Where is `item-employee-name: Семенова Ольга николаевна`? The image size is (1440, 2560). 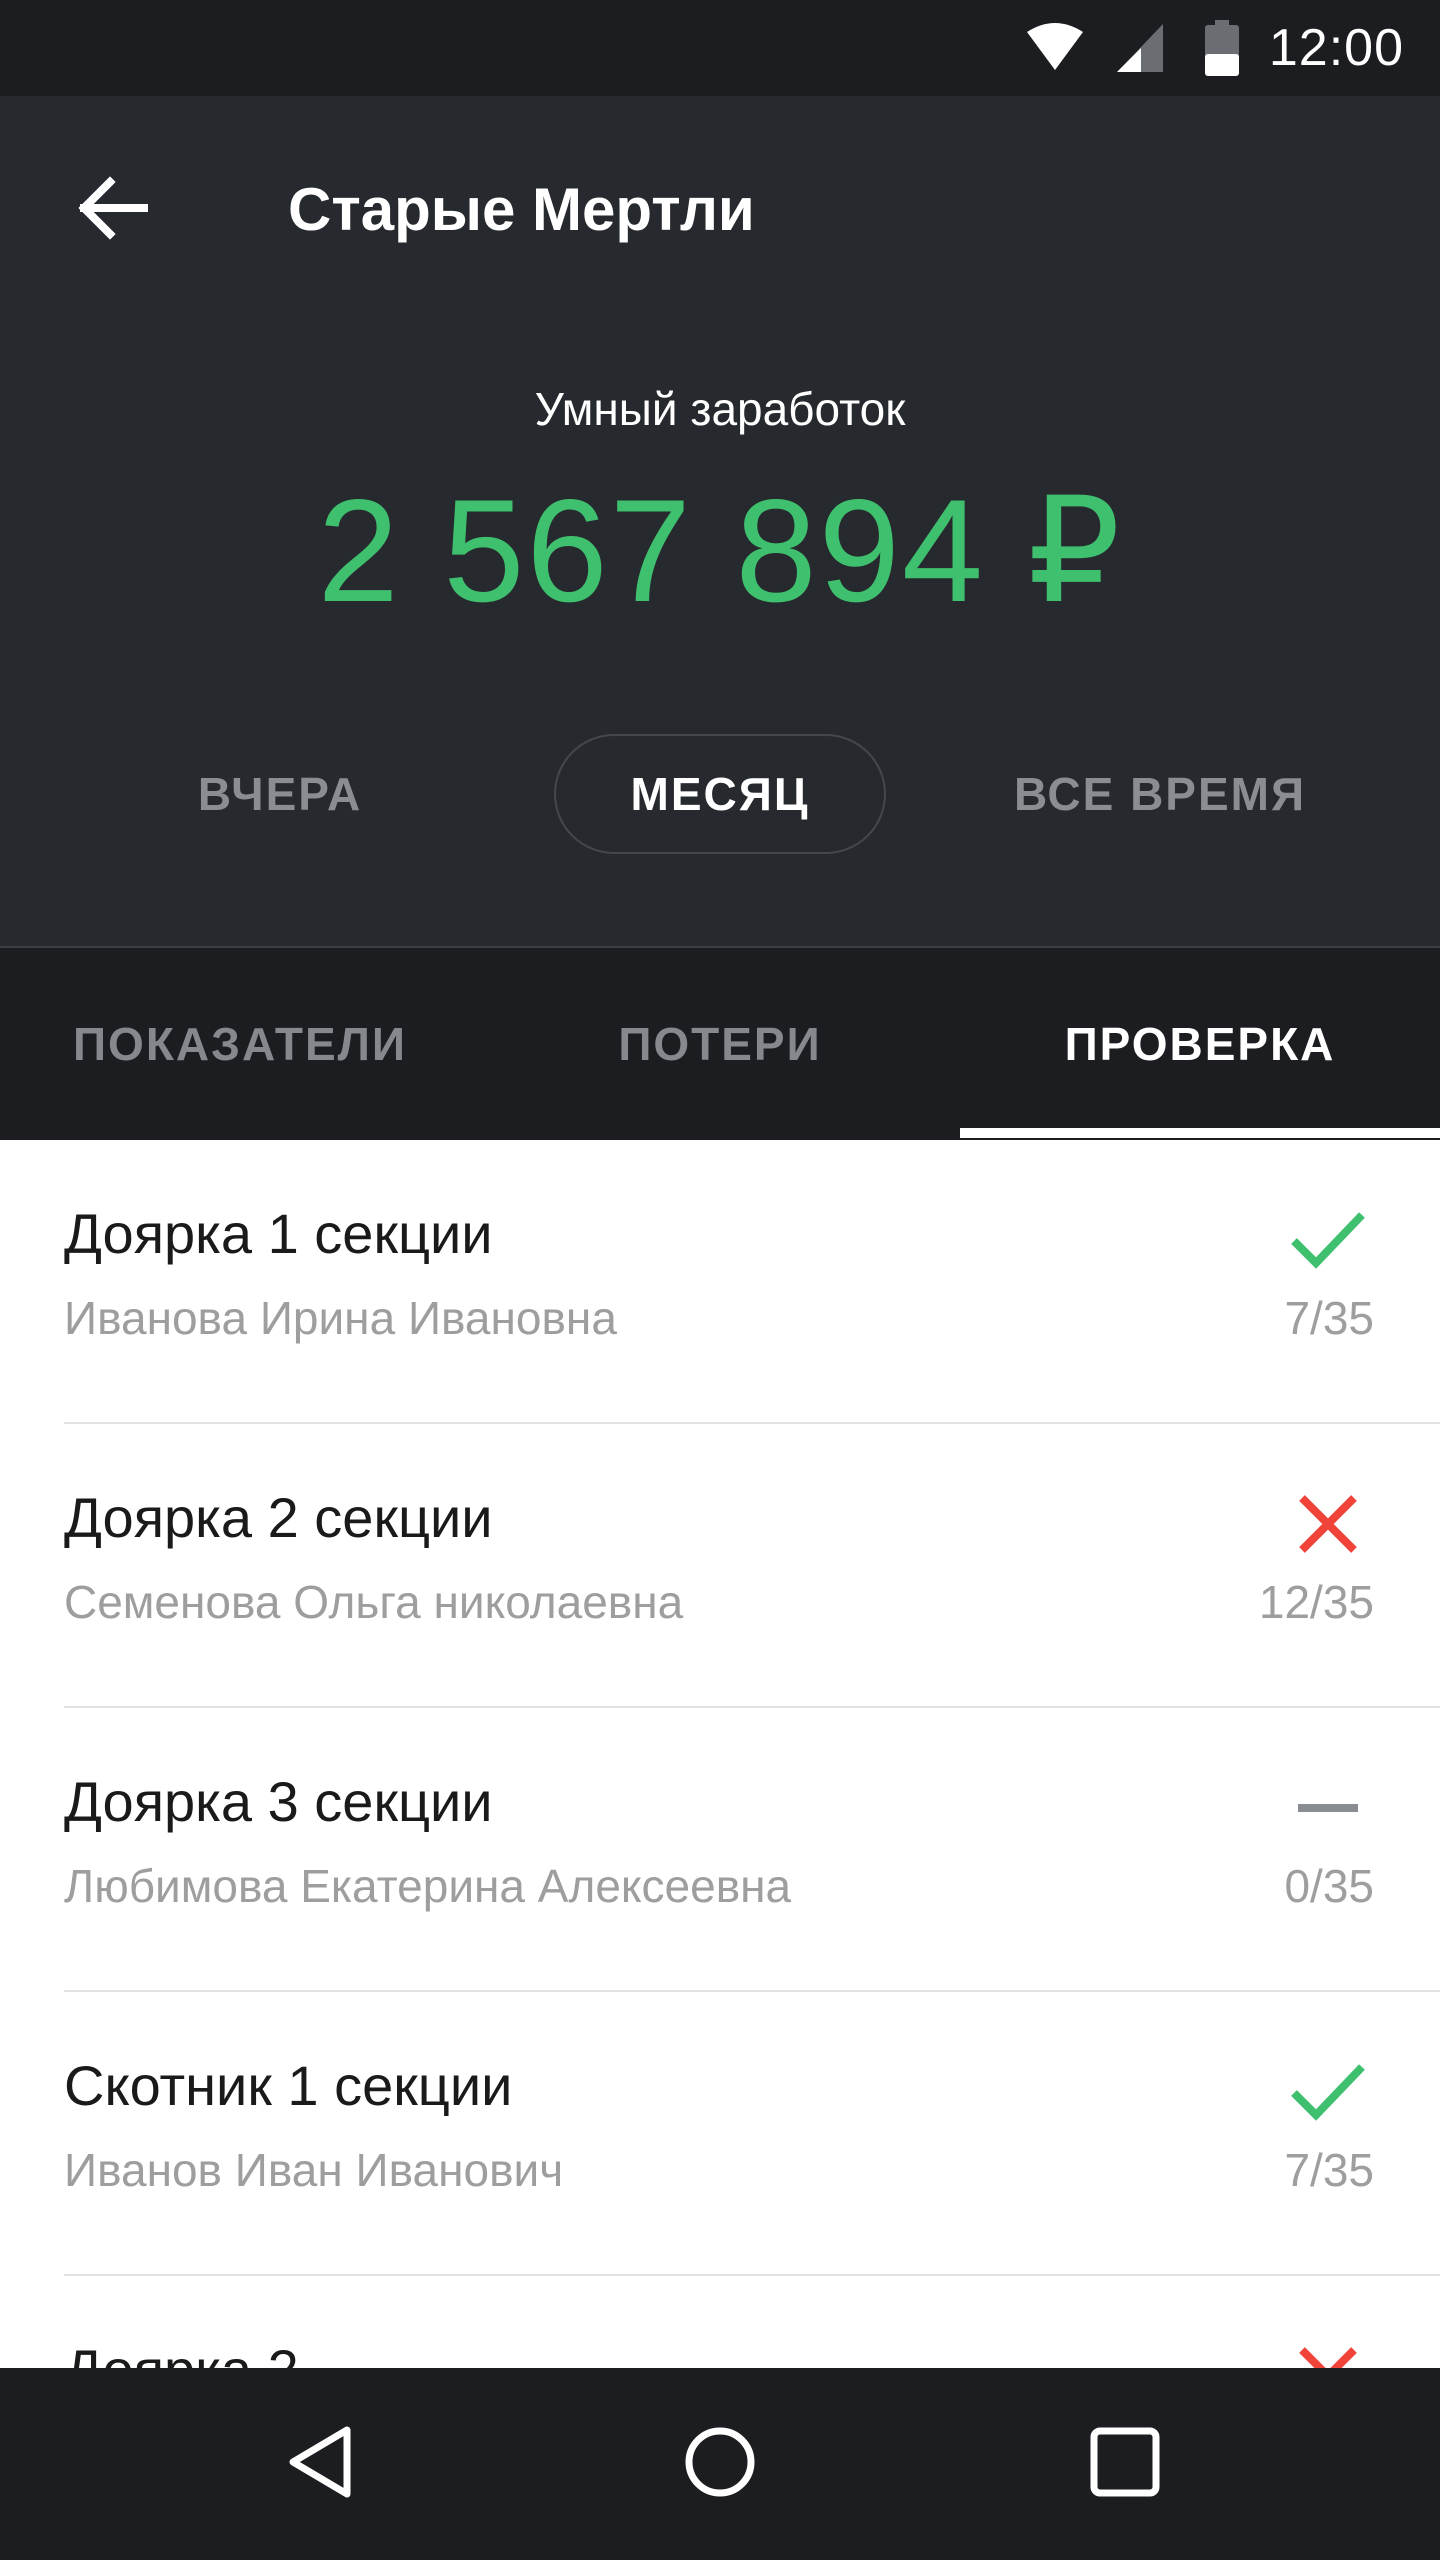
item-employee-name: Семенова Ольга николаевна is located at coordinates (374, 1602).